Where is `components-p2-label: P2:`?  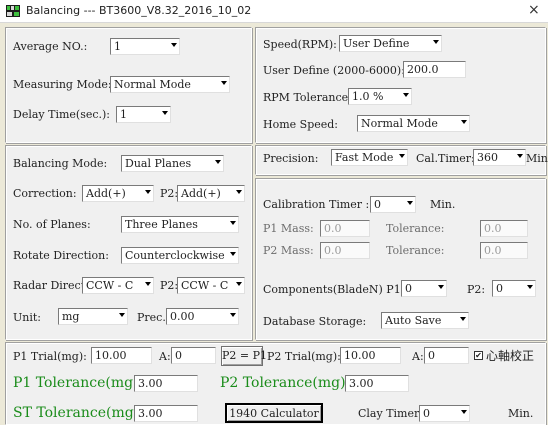 components-p2-label: P2: is located at coordinates (476, 289).